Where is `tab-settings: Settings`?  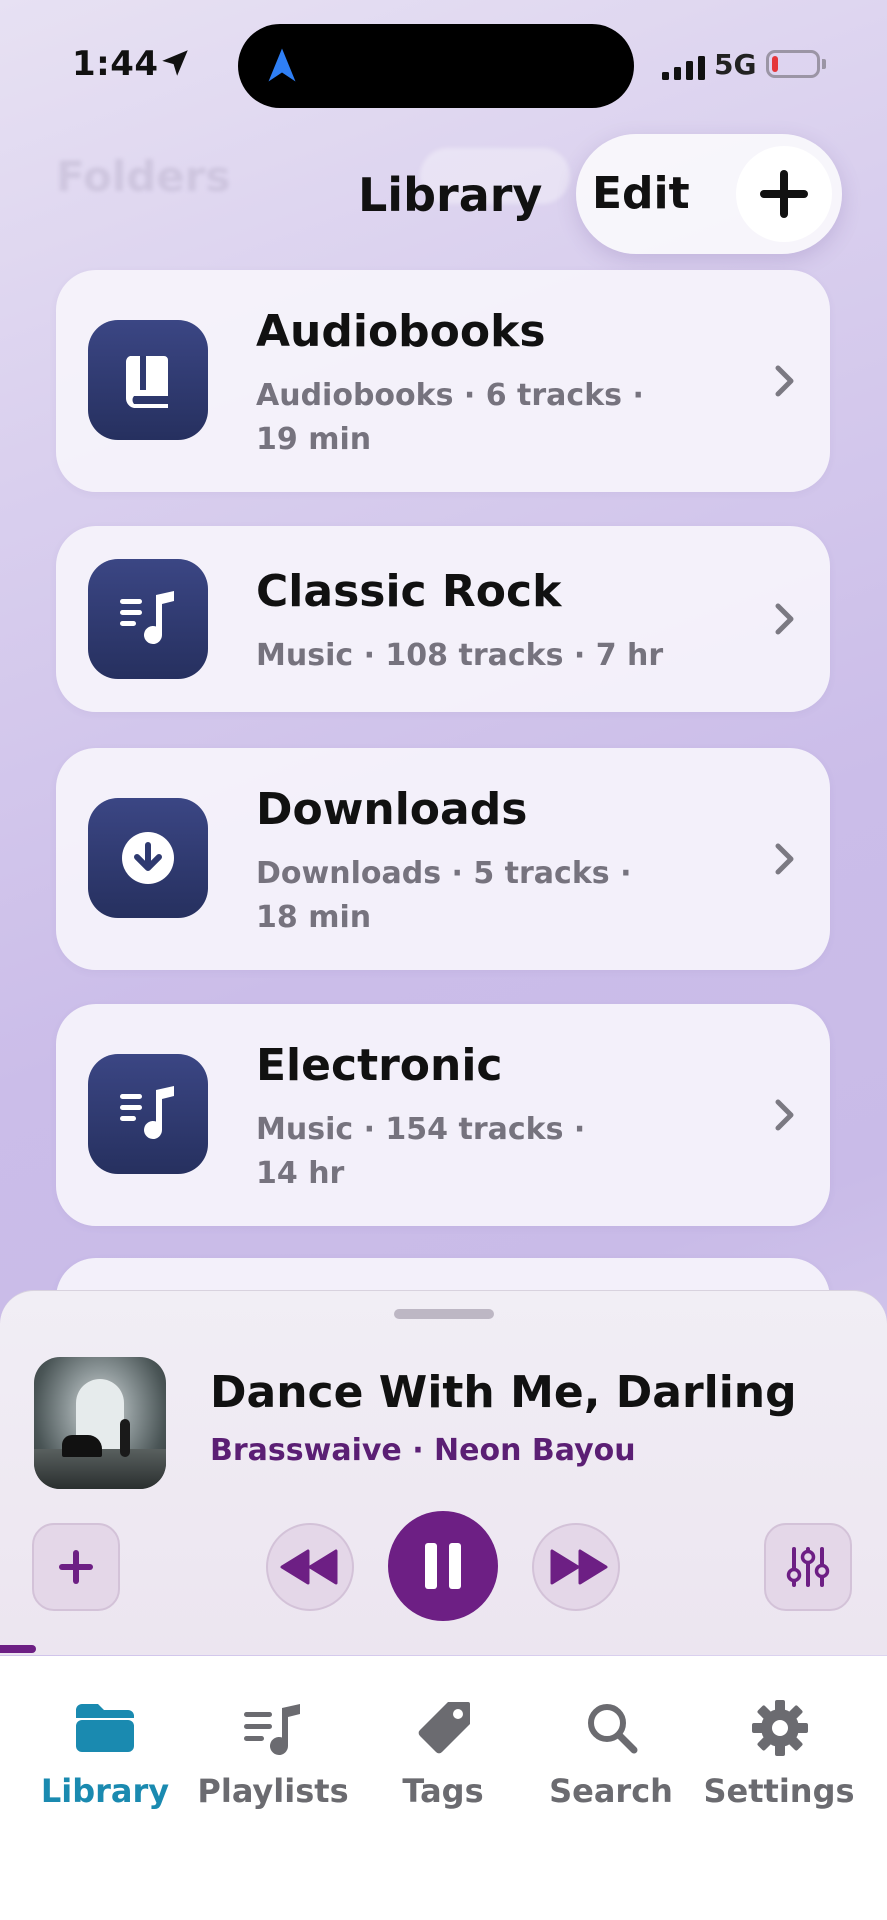 tab-settings: Settings is located at coordinates (779, 1733).